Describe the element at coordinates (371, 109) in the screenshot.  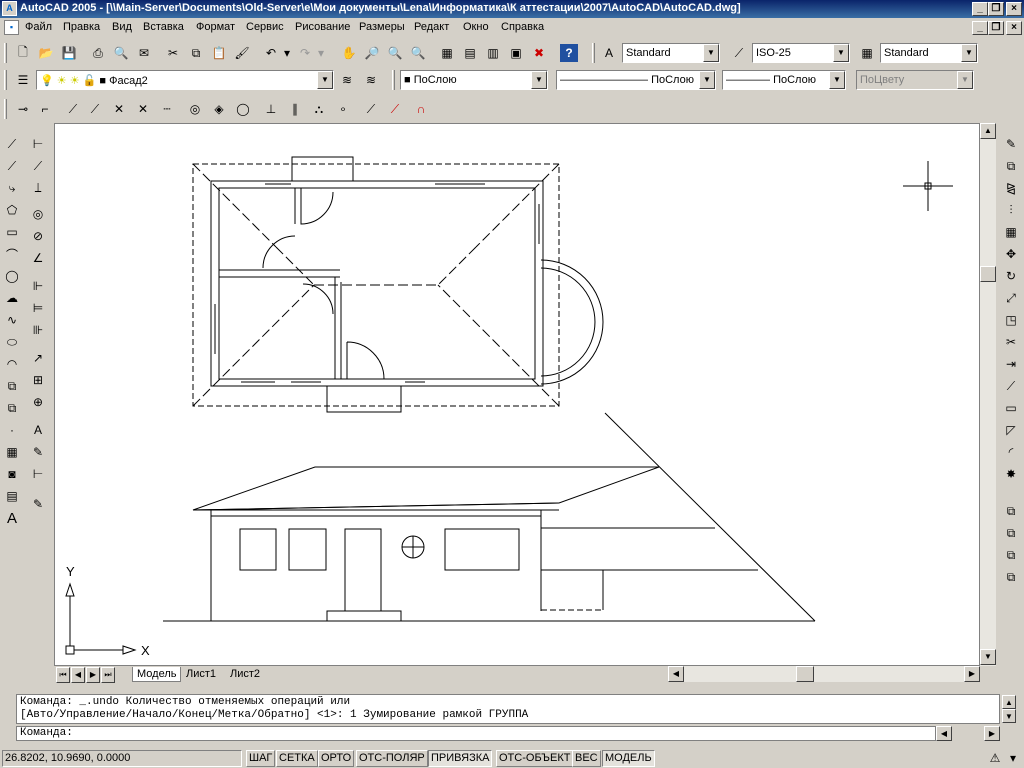
I see `snap-nearest-icon: ⟋` at that location.